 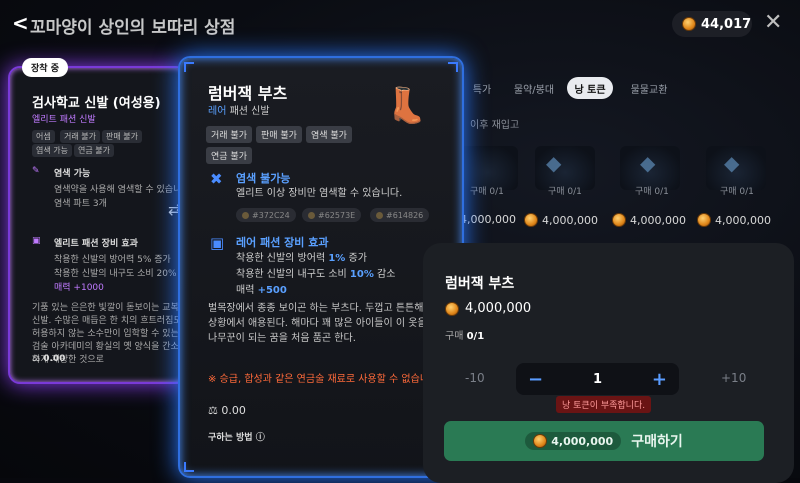 I want to click on back-icon: <, so click(x=20, y=23).